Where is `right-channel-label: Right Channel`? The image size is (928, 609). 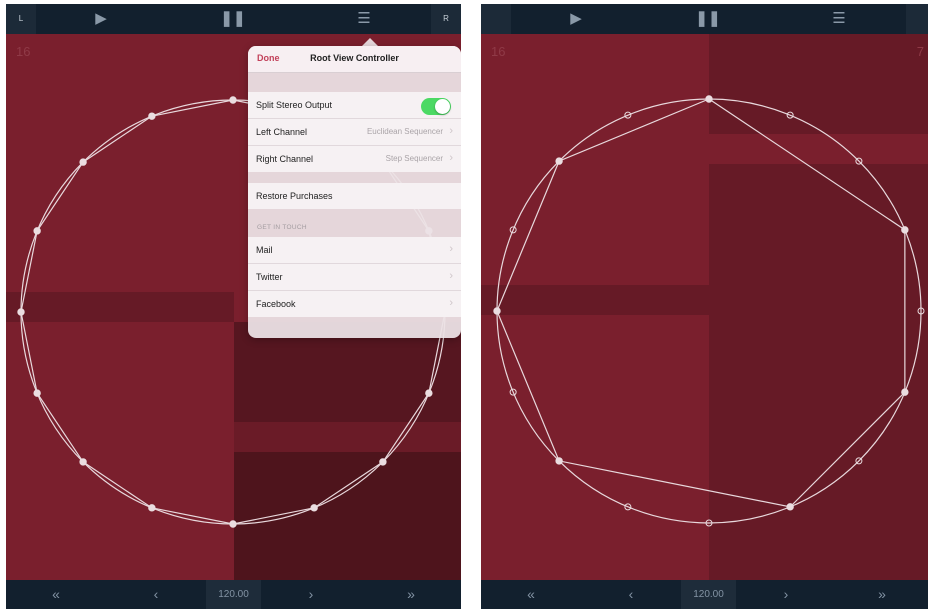 right-channel-label: Right Channel is located at coordinates (285, 159).